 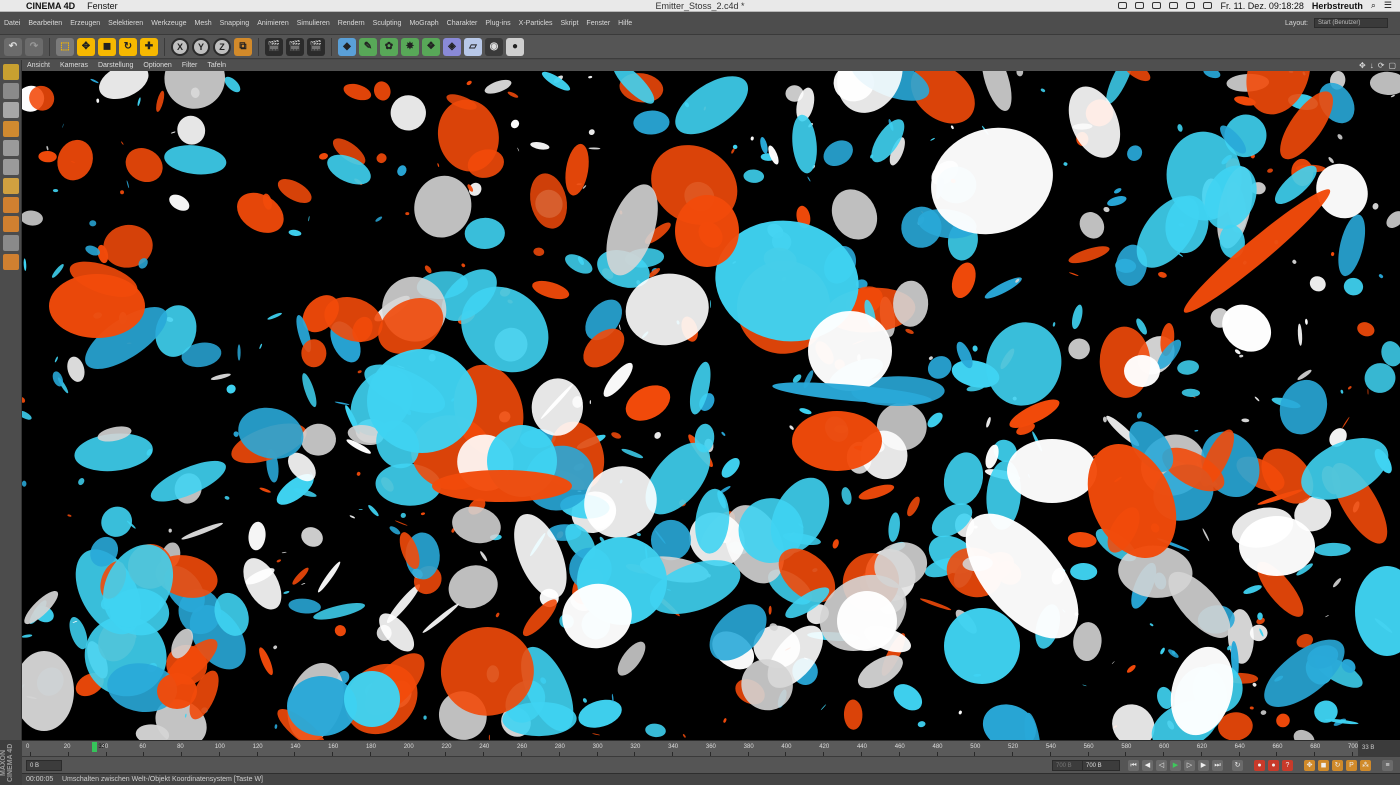 I want to click on cube-icon: ◆, so click(x=347, y=46).